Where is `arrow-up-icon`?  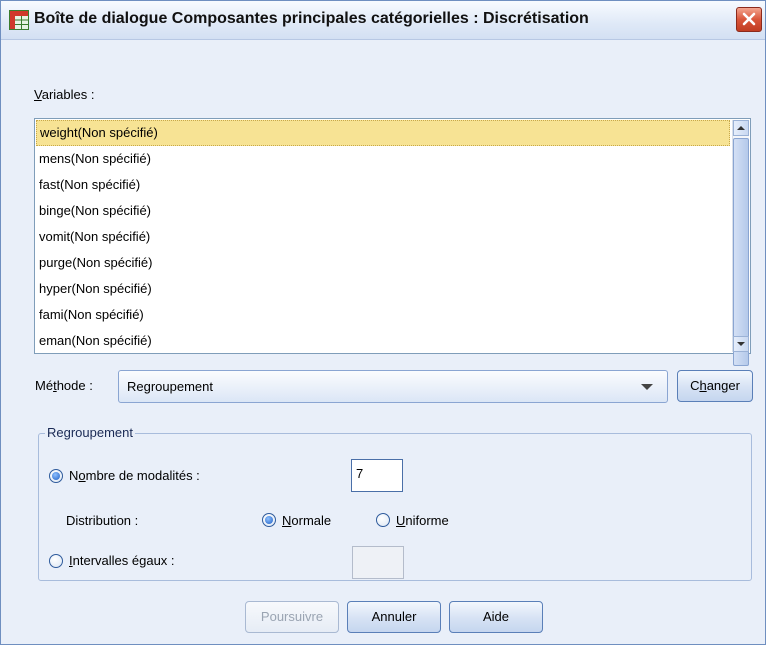
arrow-up-icon is located at coordinates (741, 128).